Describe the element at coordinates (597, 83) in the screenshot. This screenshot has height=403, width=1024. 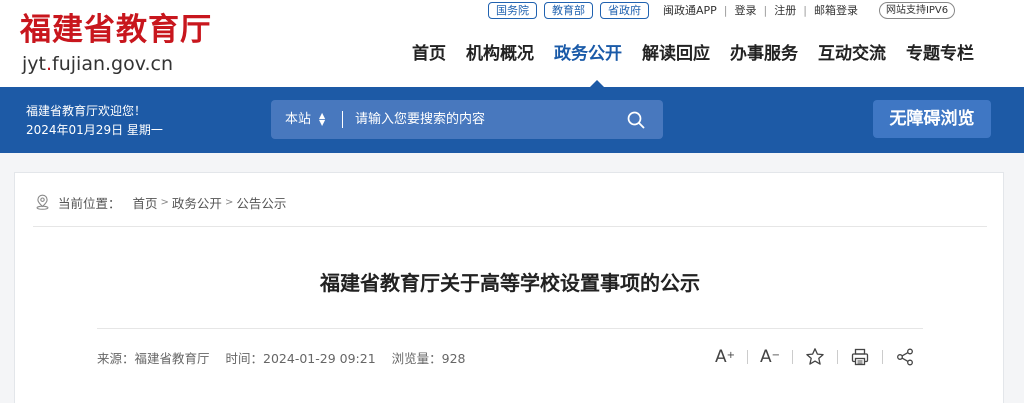
I see `nav-active-indicator` at that location.